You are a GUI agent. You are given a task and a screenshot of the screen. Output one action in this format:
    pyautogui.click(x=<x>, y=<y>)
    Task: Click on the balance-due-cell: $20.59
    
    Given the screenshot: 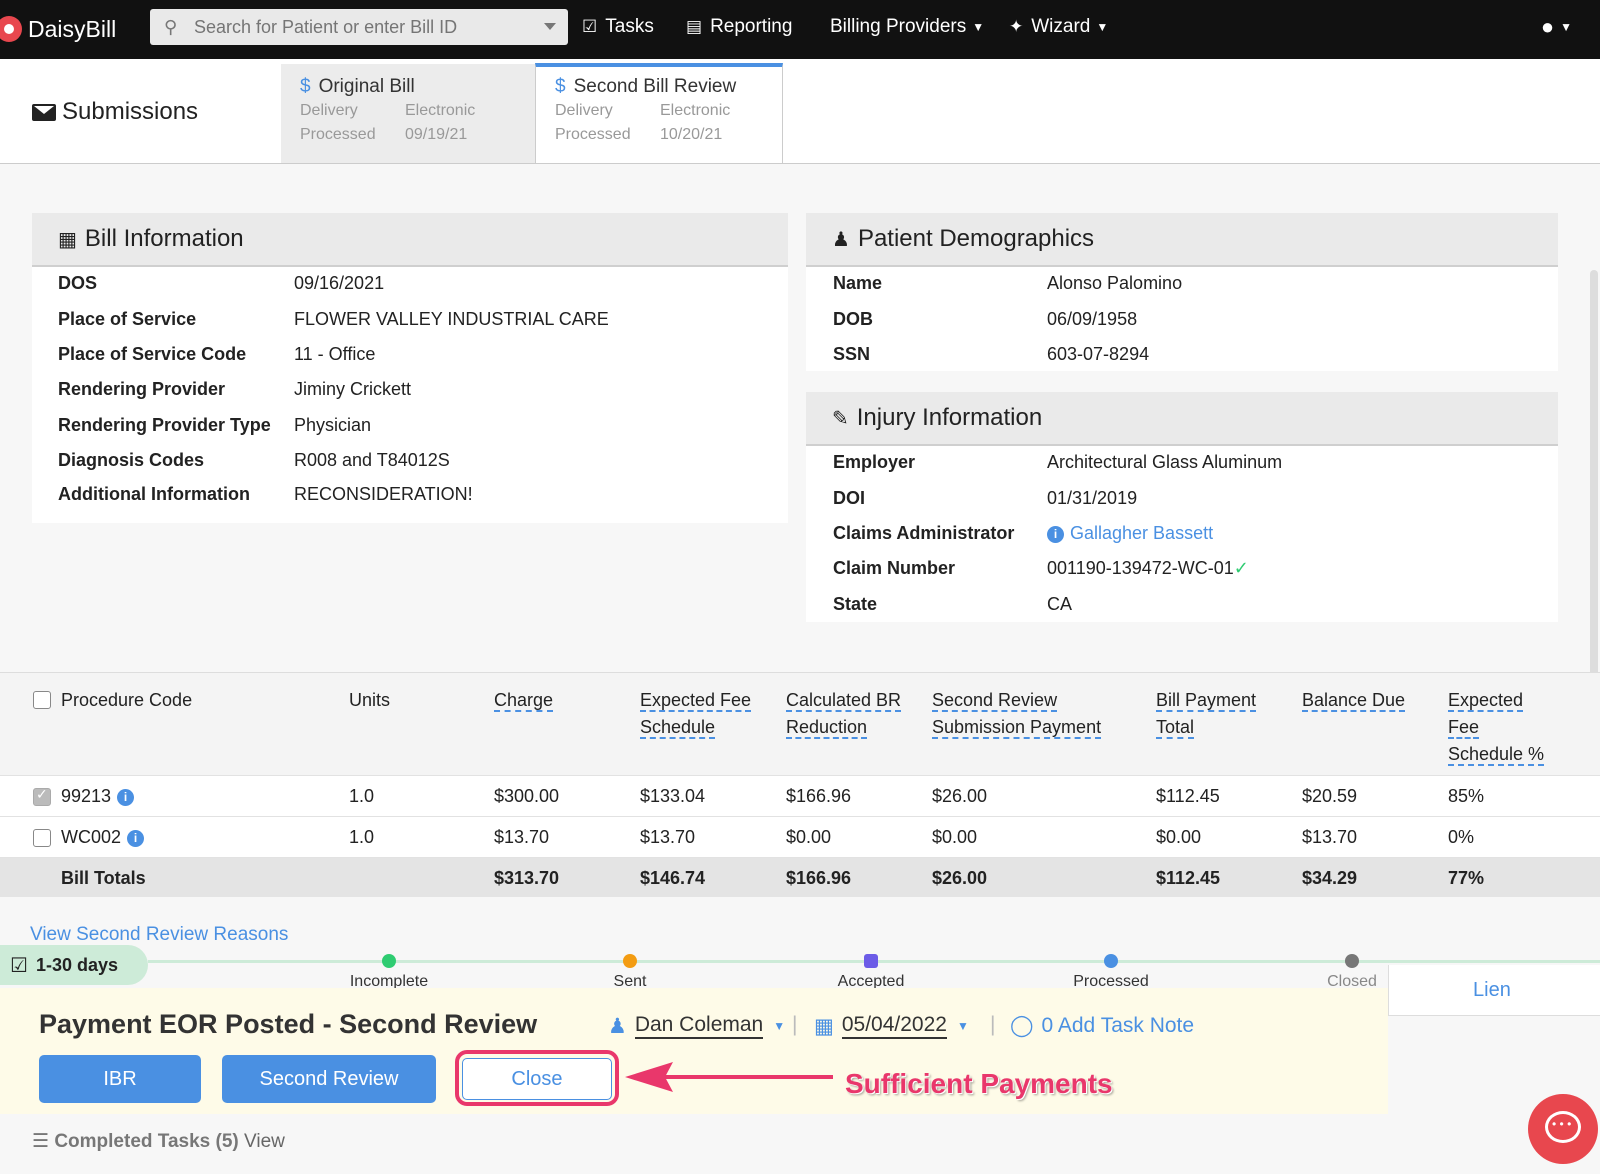 What is the action you would take?
    pyautogui.click(x=1330, y=796)
    